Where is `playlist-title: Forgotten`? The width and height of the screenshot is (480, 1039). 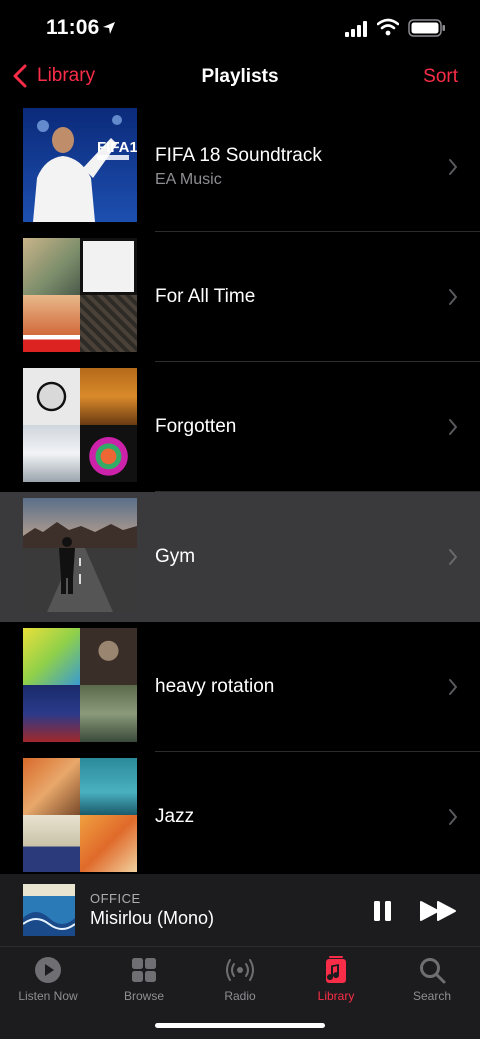
playlist-title: Forgotten is located at coordinates (196, 426).